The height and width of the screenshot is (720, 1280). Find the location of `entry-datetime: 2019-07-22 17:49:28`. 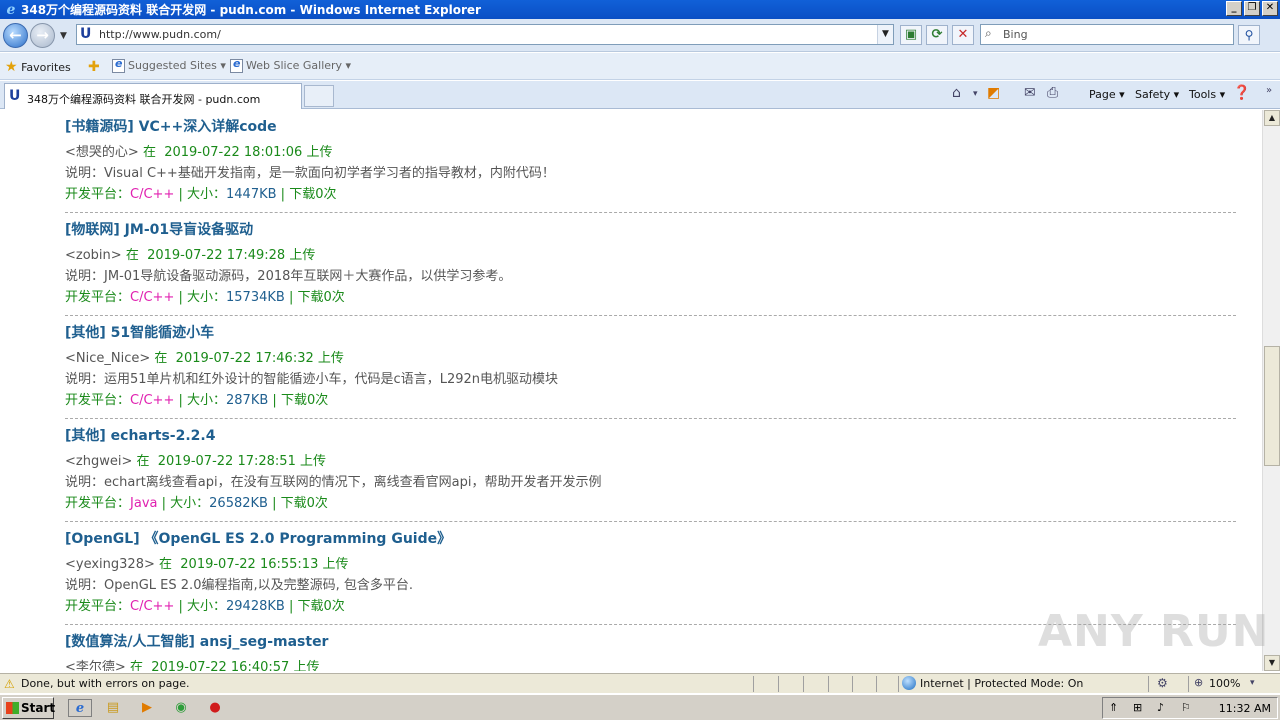

entry-datetime: 2019-07-22 17:49:28 is located at coordinates (216, 255).